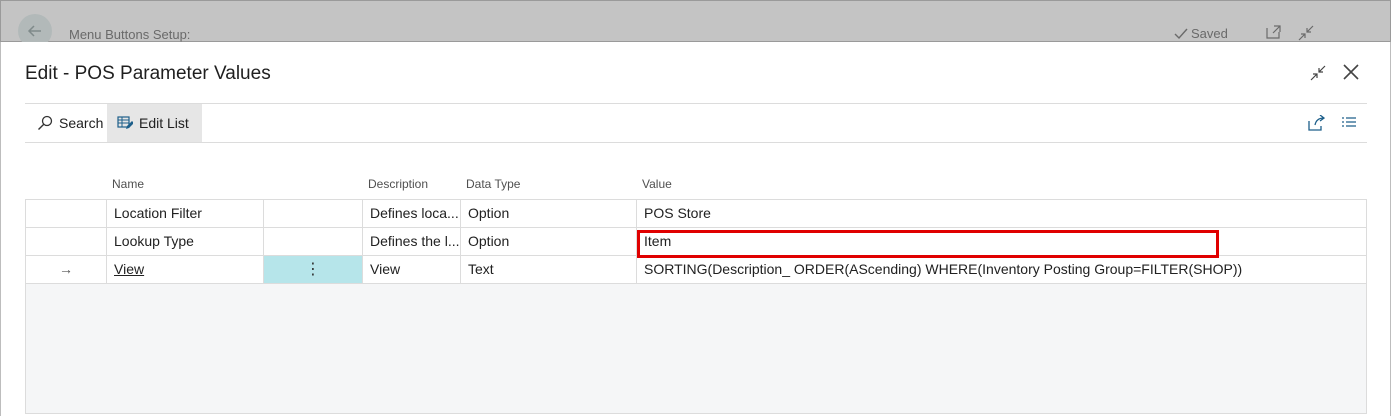  I want to click on value-cell: Item, so click(1001, 241).